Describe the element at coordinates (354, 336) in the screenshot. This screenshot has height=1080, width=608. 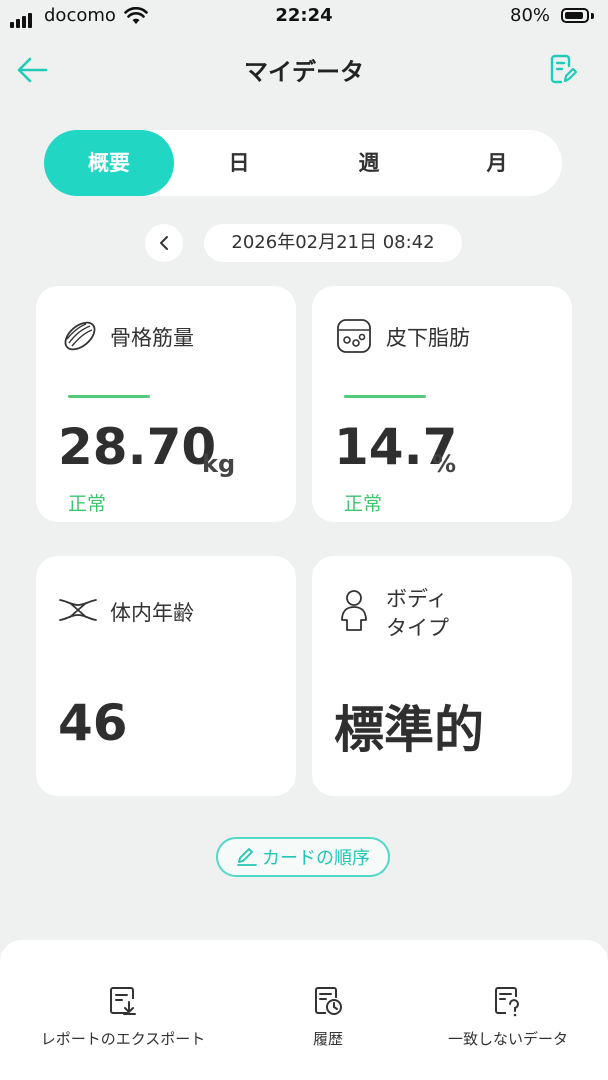
I see `fat-cells-icon` at that location.